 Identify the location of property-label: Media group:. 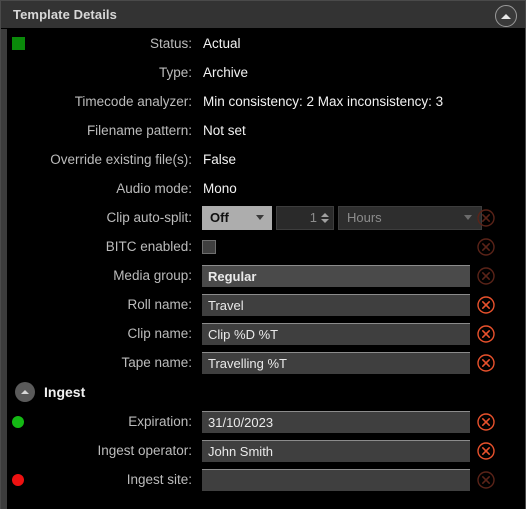
(152, 275).